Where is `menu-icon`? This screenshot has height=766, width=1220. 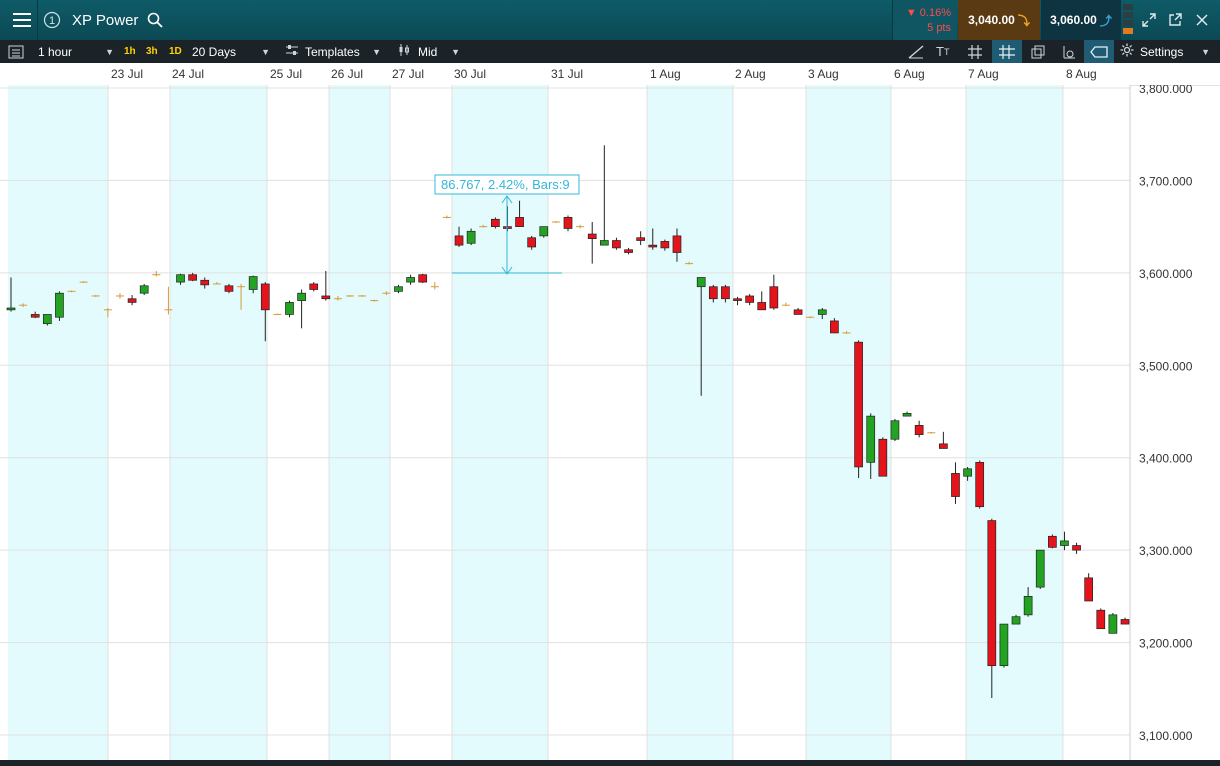
menu-icon is located at coordinates (22, 20).